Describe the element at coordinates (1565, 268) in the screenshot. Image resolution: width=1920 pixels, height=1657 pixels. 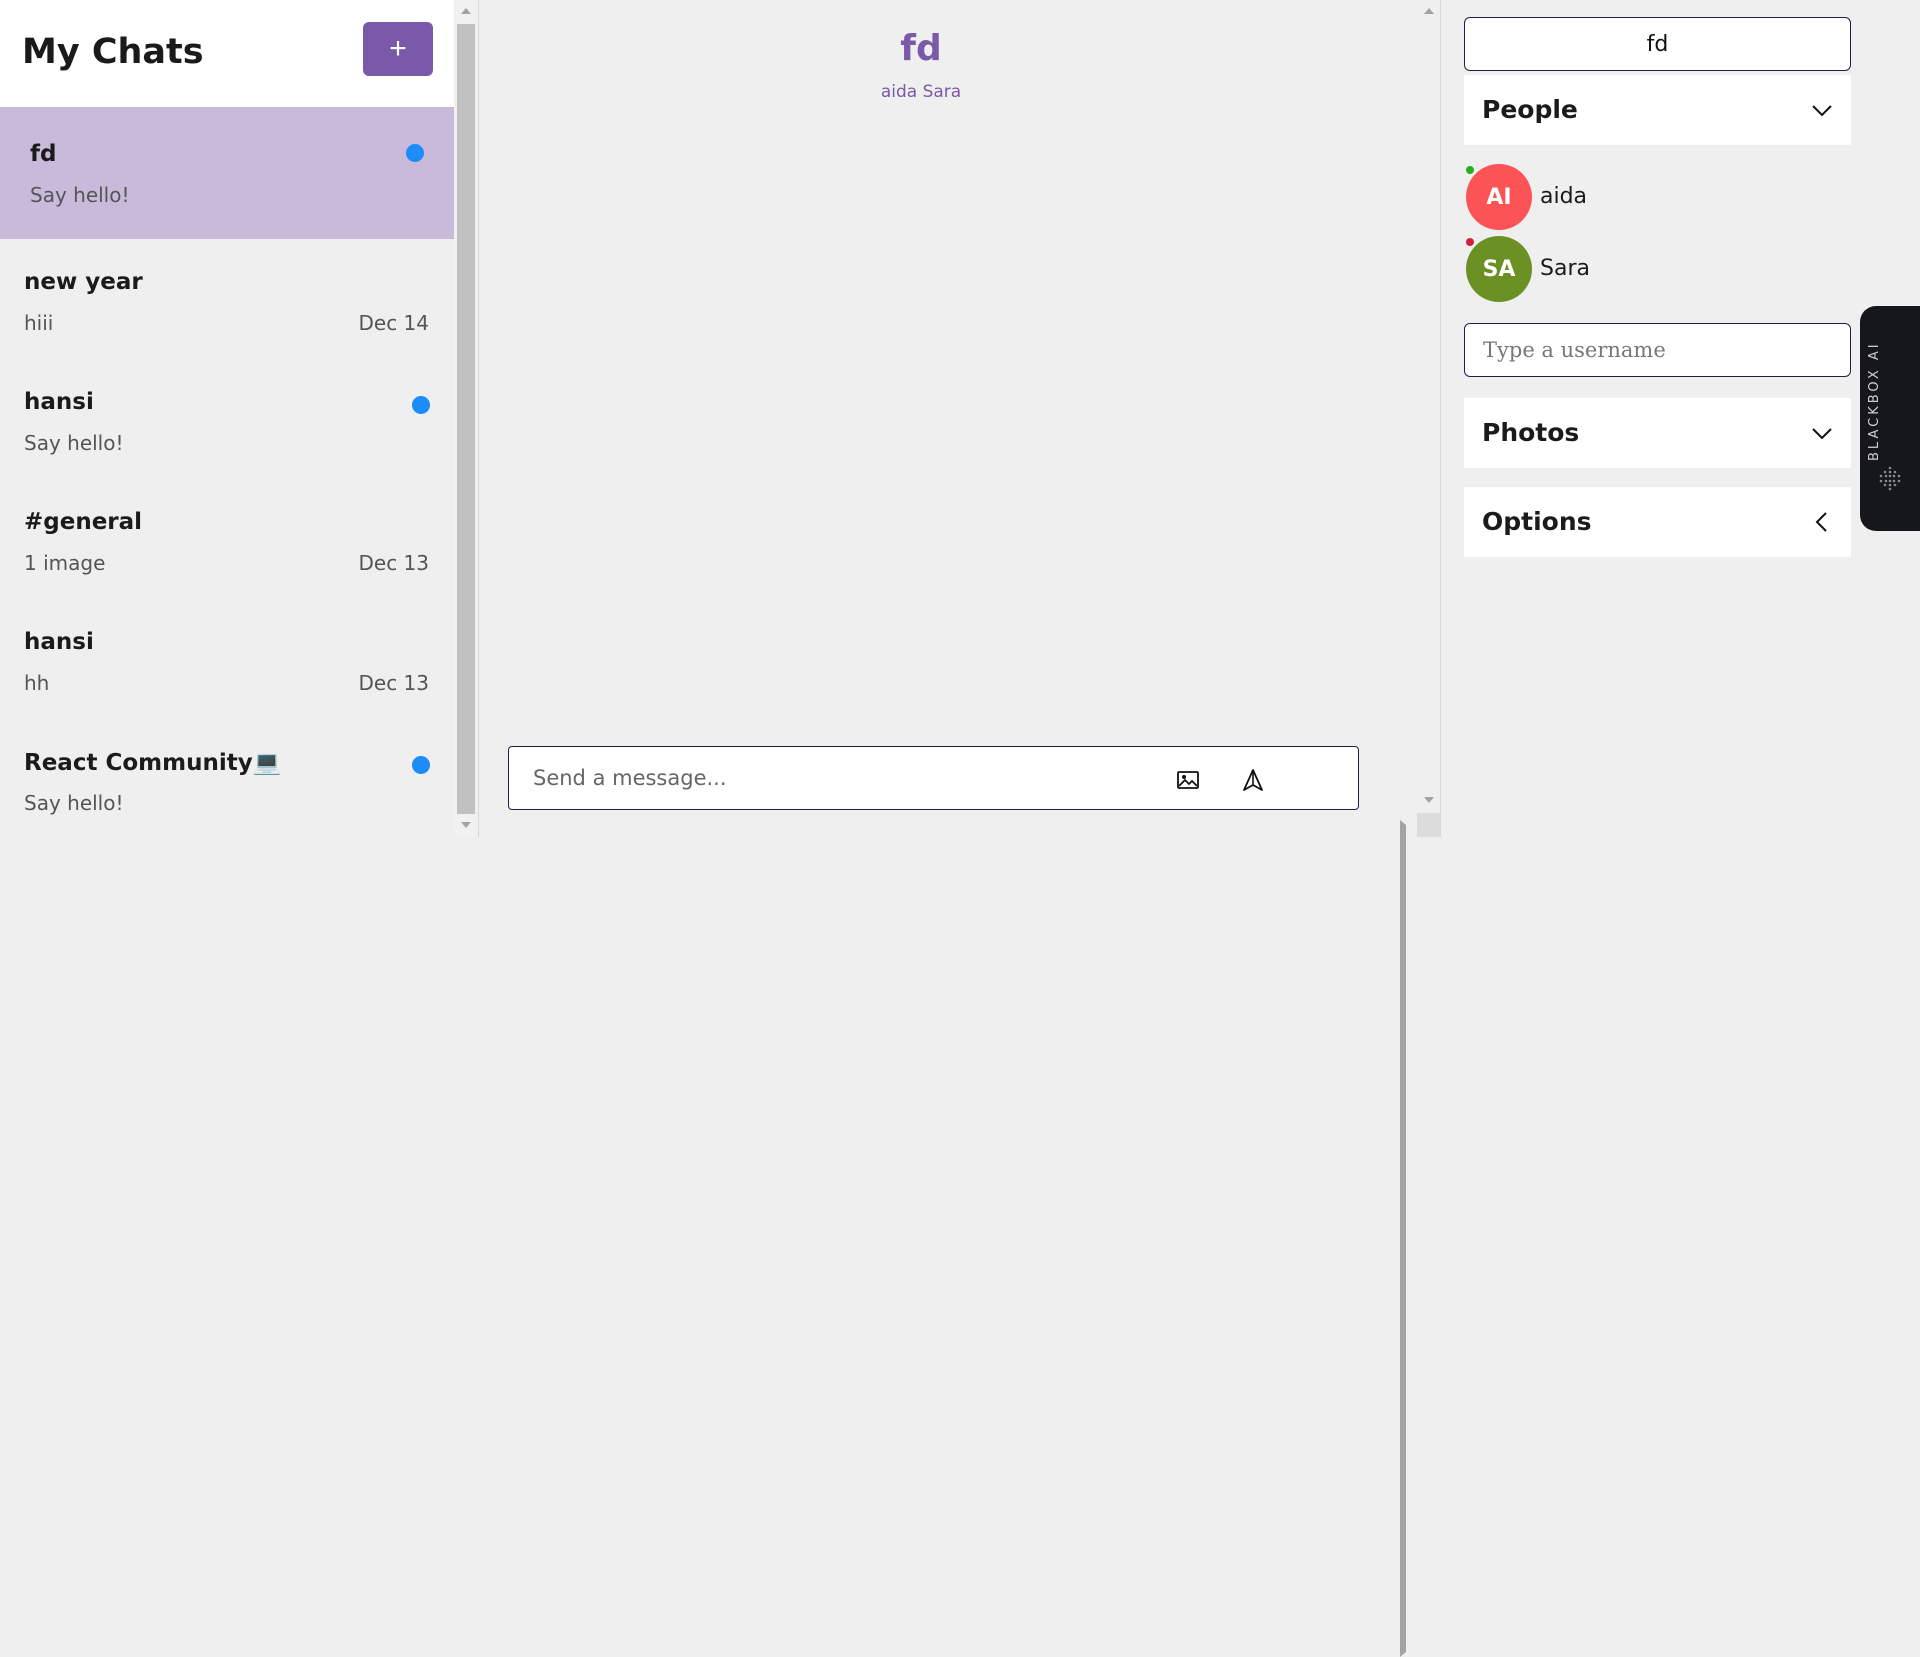
I see `person-name: Sara` at that location.